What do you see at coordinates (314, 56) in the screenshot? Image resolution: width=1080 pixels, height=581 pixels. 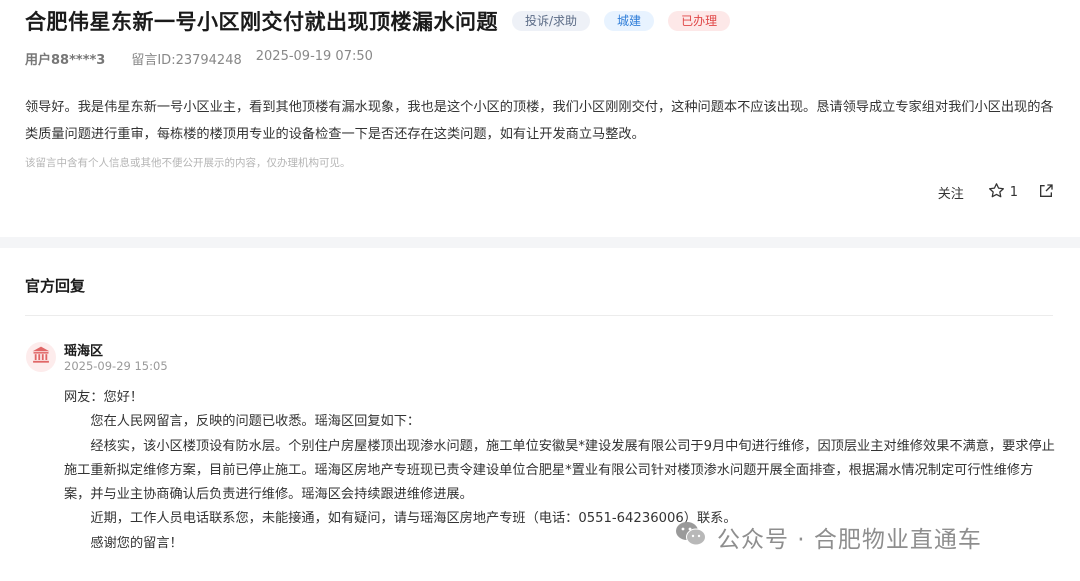 I see `message-datetime: 2025-09-19 07:50` at bounding box center [314, 56].